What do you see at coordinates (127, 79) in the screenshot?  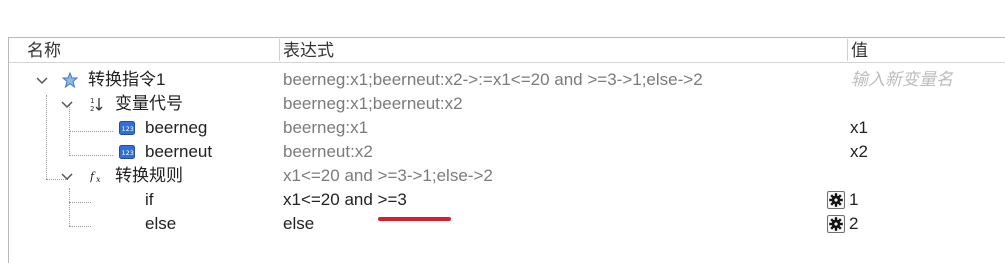 I see `node-label: 转换指令1` at bounding box center [127, 79].